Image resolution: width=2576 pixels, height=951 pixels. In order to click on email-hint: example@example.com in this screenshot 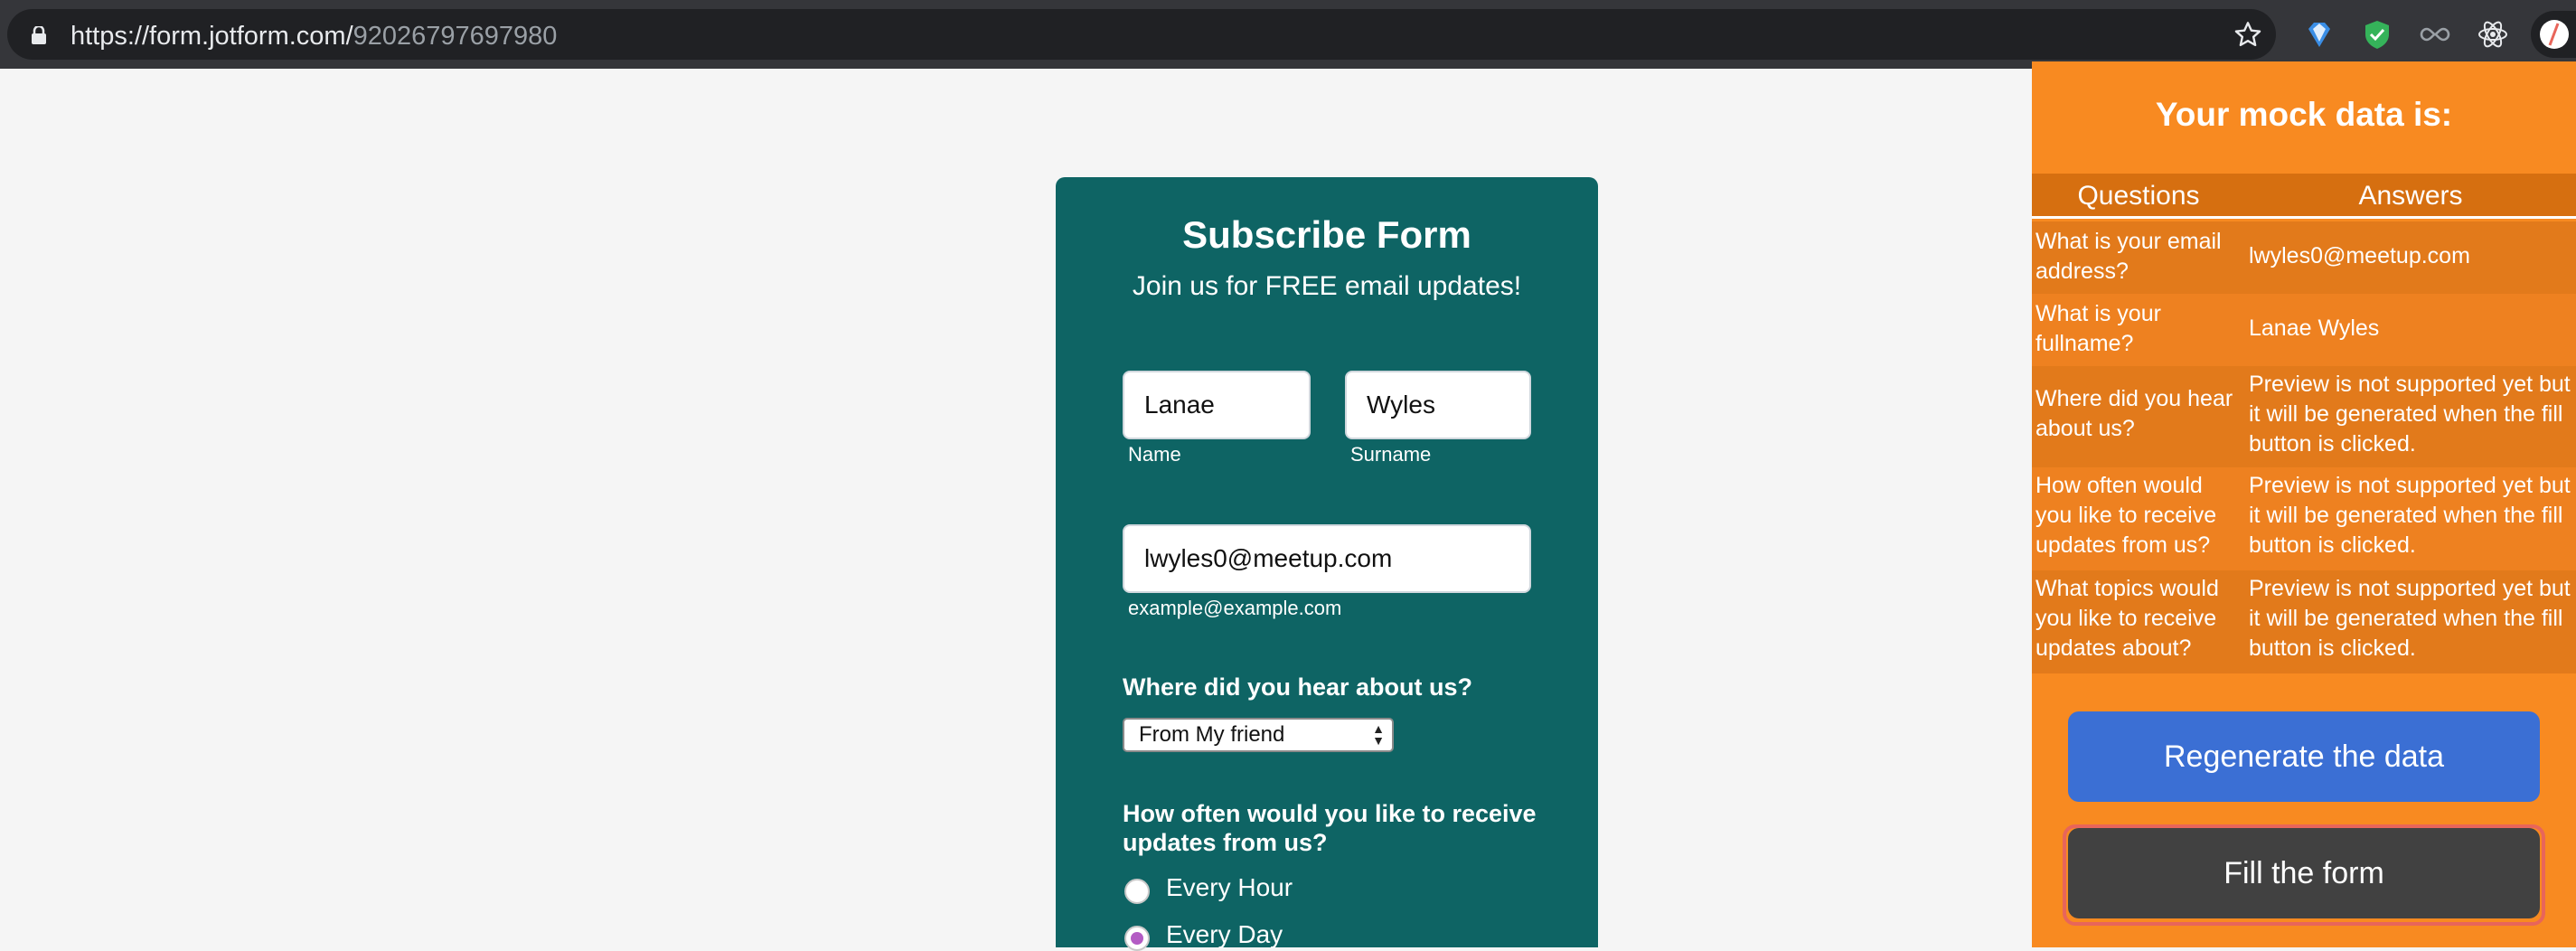, I will do `click(1235, 608)`.